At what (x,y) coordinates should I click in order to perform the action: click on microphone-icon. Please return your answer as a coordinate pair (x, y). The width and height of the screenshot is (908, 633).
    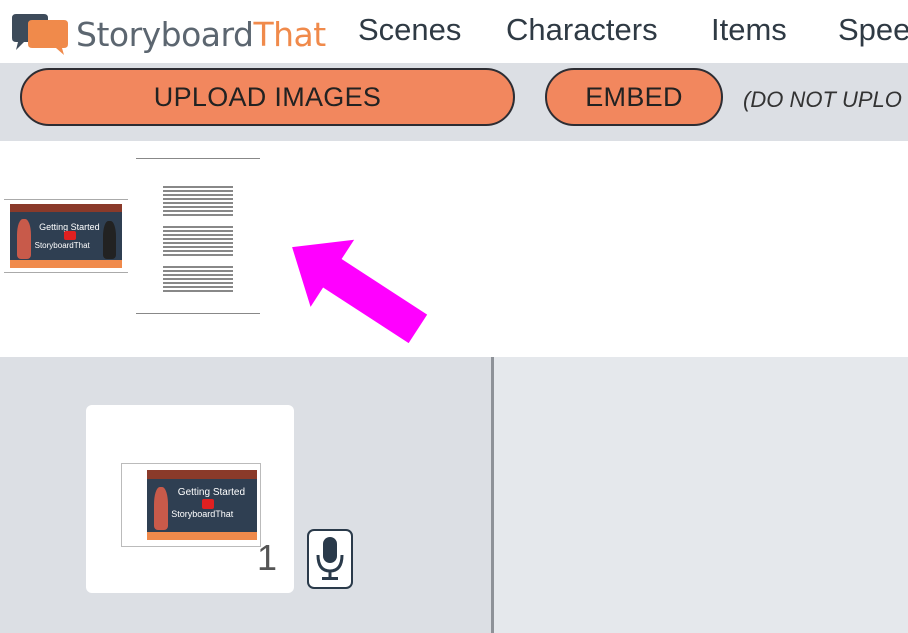
    Looking at the image, I should click on (330, 558).